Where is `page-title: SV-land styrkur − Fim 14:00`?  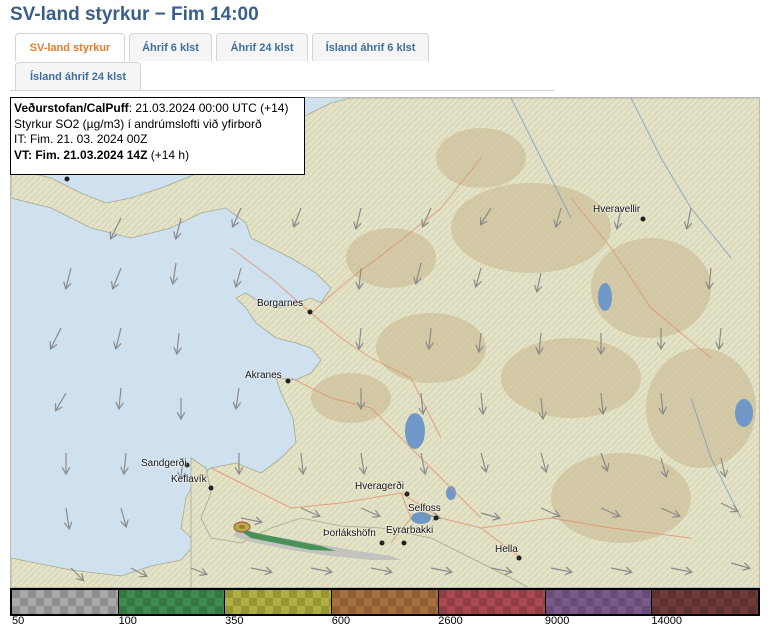 page-title: SV-land styrkur − Fim 14:00 is located at coordinates (134, 14).